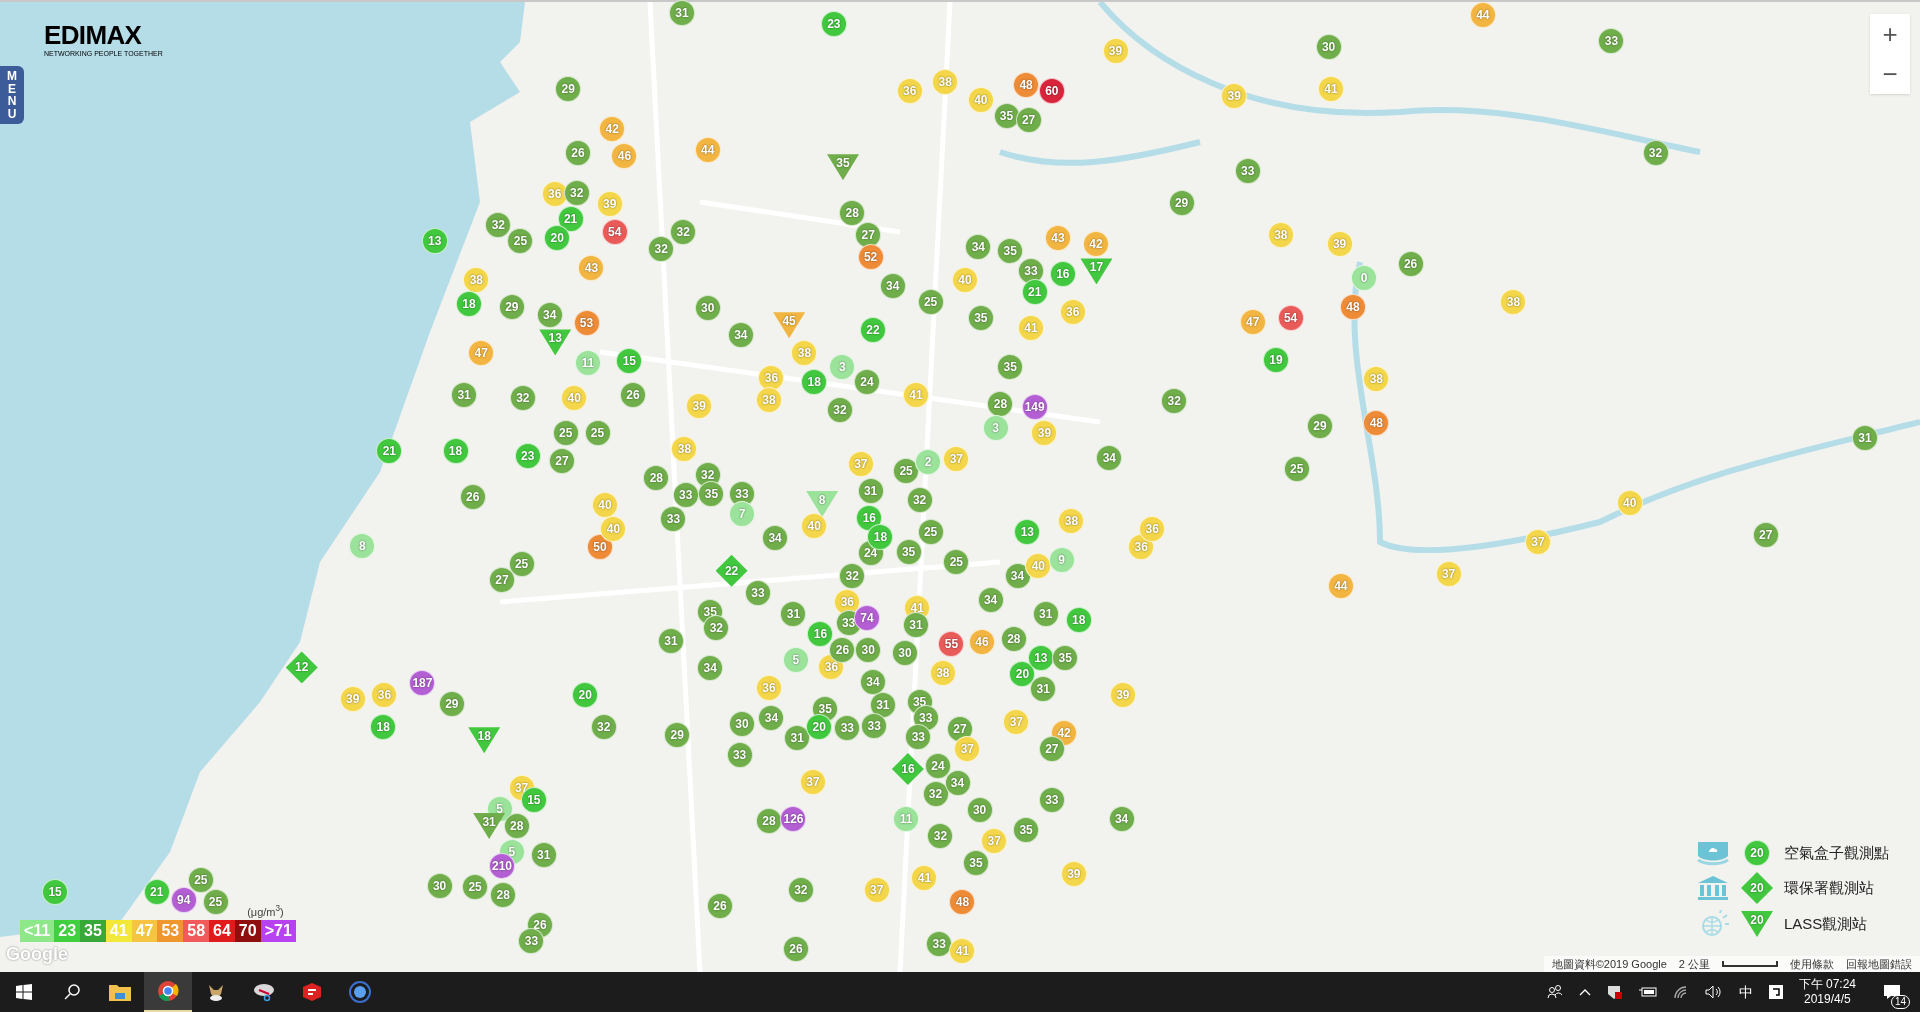  What do you see at coordinates (1750, 964) in the screenshot?
I see `scale-bar` at bounding box center [1750, 964].